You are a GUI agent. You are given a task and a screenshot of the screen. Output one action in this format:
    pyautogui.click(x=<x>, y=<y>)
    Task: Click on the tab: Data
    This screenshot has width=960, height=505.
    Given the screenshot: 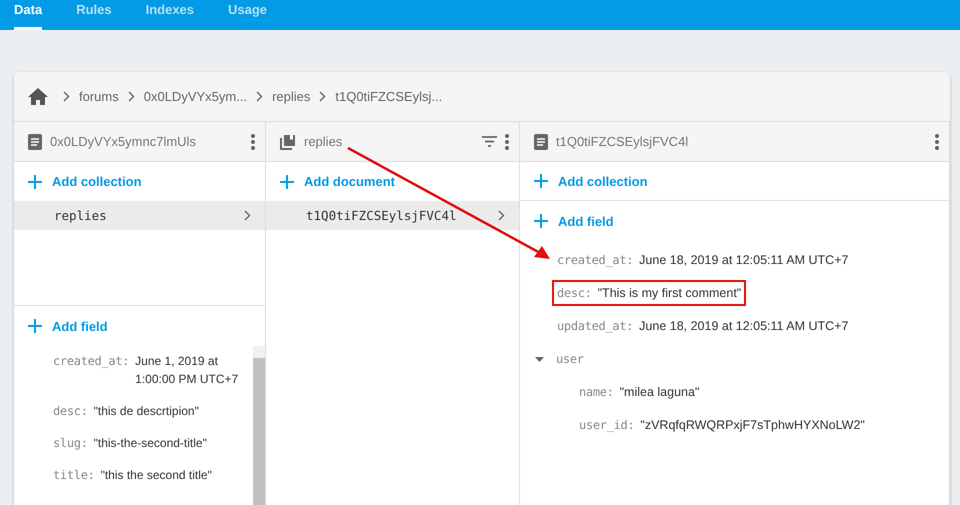 What is the action you would take?
    pyautogui.click(x=28, y=15)
    